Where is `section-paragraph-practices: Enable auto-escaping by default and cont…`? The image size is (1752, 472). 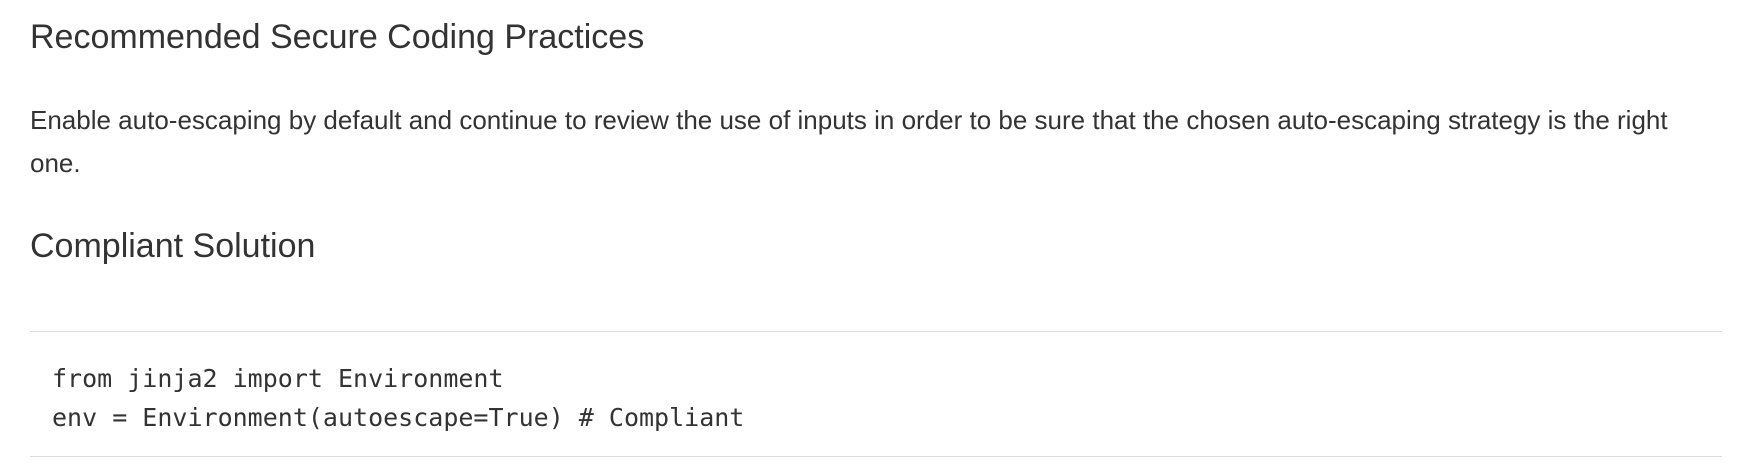 section-paragraph-practices: Enable auto-escaping by default and cont… is located at coordinates (849, 141).